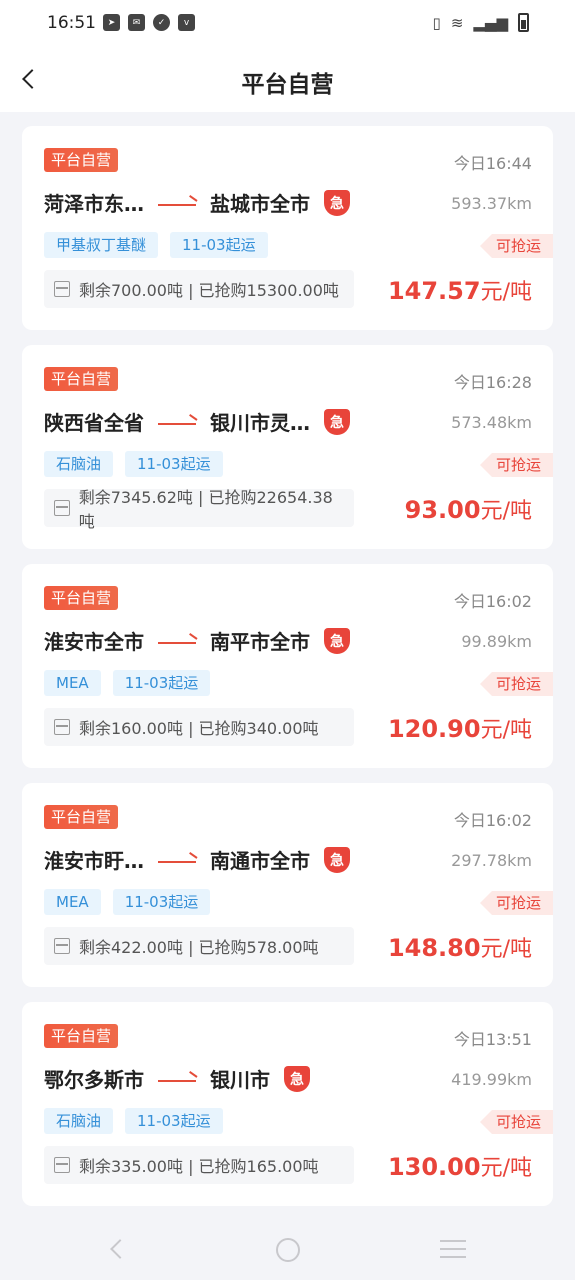 Image resolution: width=575 pixels, height=1280 pixels. I want to click on cargo-chip: 甲基叔丁基醚, so click(101, 245).